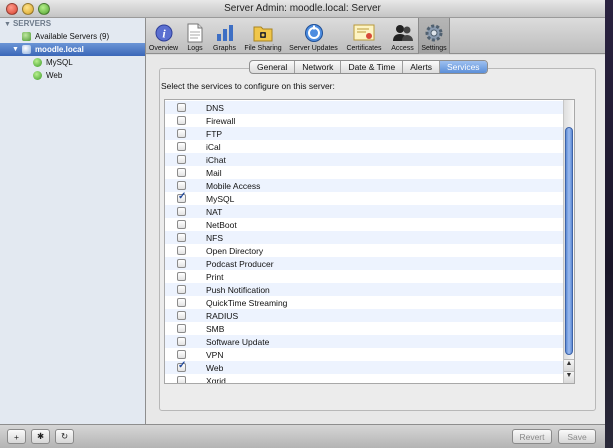 Image resolution: width=613 pixels, height=448 pixels. I want to click on save-button: Save, so click(577, 436).